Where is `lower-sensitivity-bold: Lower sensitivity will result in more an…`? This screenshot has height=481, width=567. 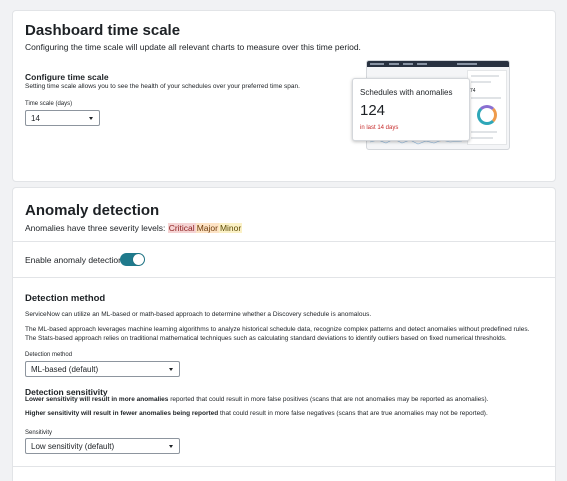 lower-sensitivity-bold: Lower sensitivity will result in more an… is located at coordinates (97, 399).